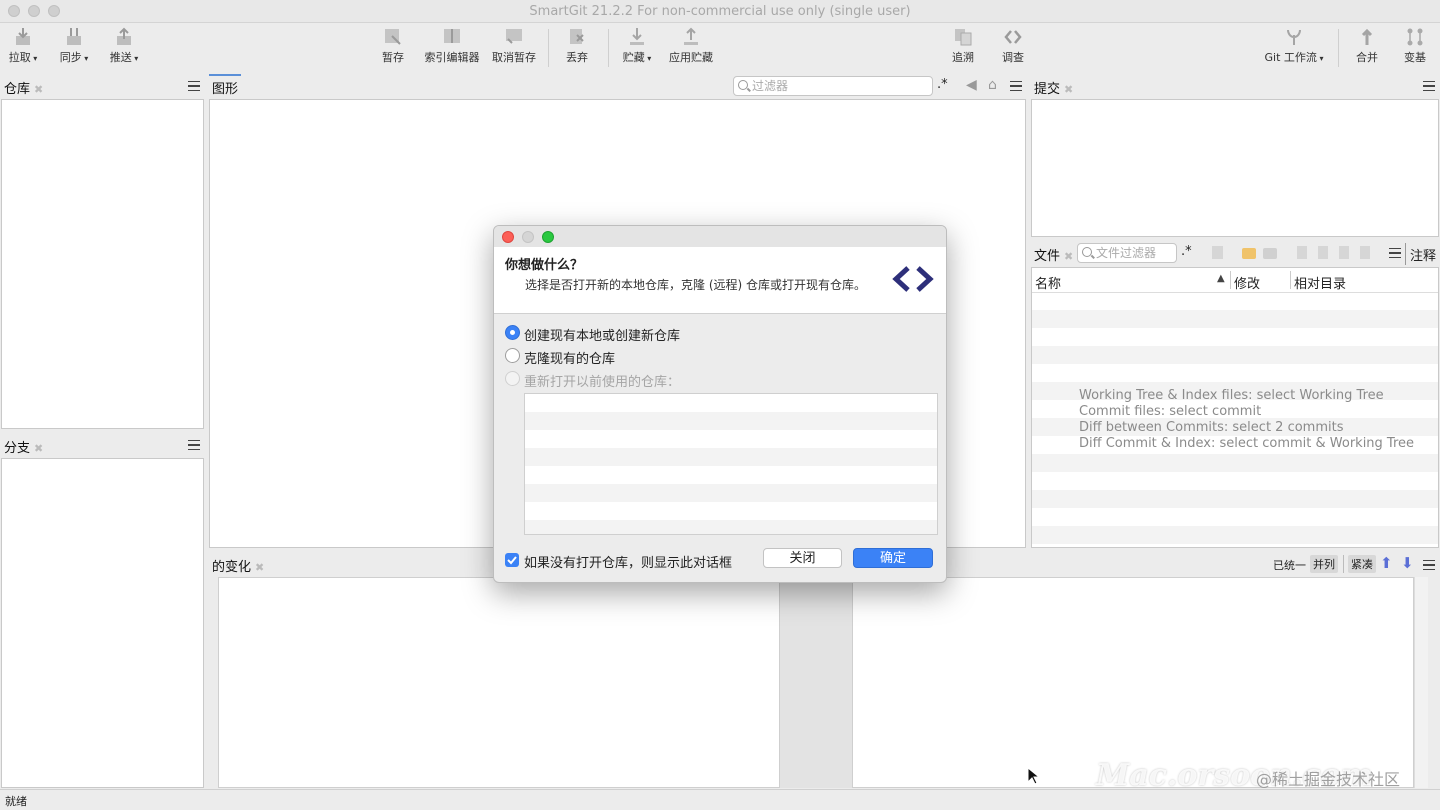  I want to click on discard-button: 丢弃, so click(577, 49).